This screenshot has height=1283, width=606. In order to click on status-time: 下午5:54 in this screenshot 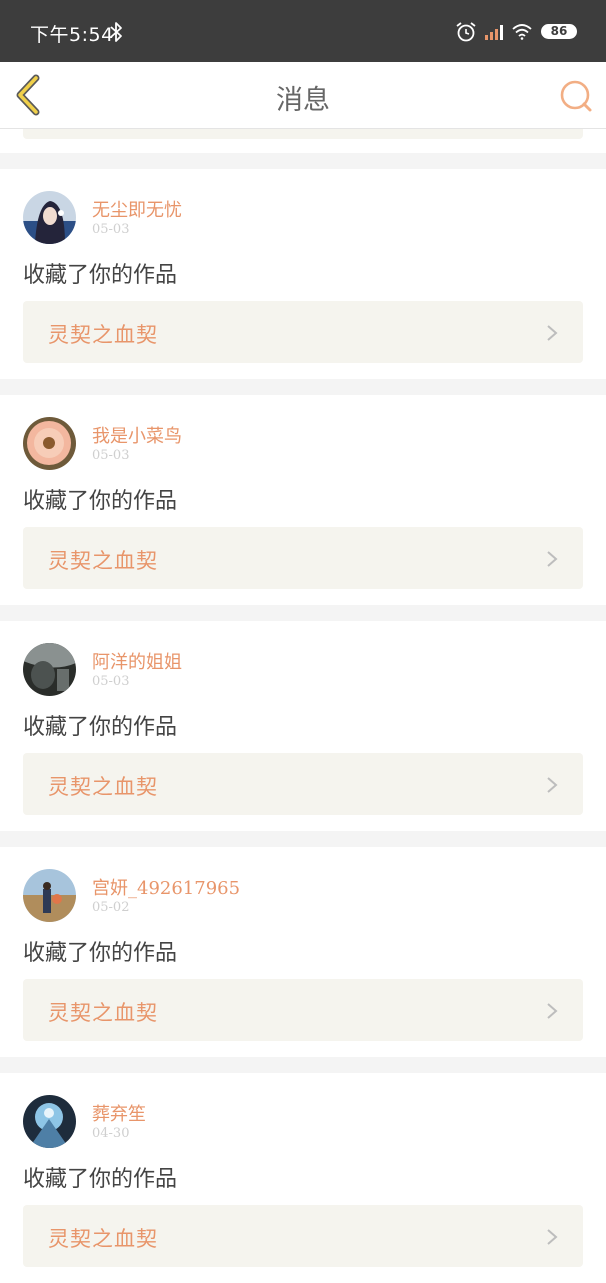, I will do `click(72, 35)`.